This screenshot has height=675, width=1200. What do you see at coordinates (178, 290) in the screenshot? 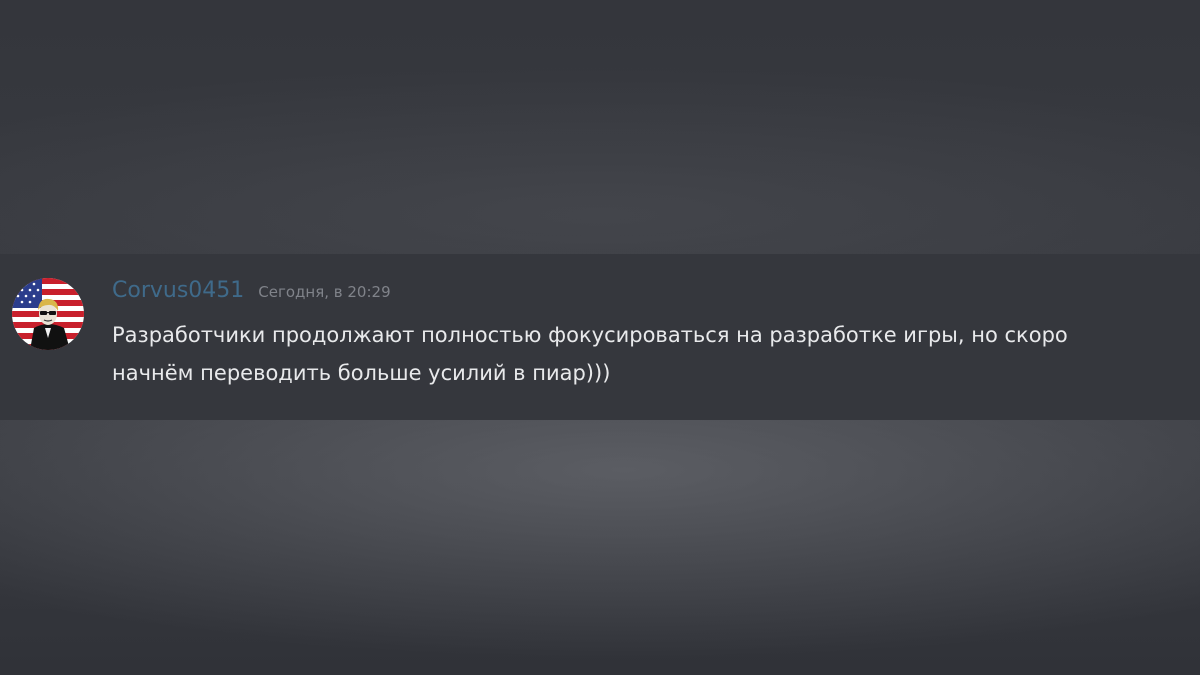
I see `author-name: Corvus0451` at bounding box center [178, 290].